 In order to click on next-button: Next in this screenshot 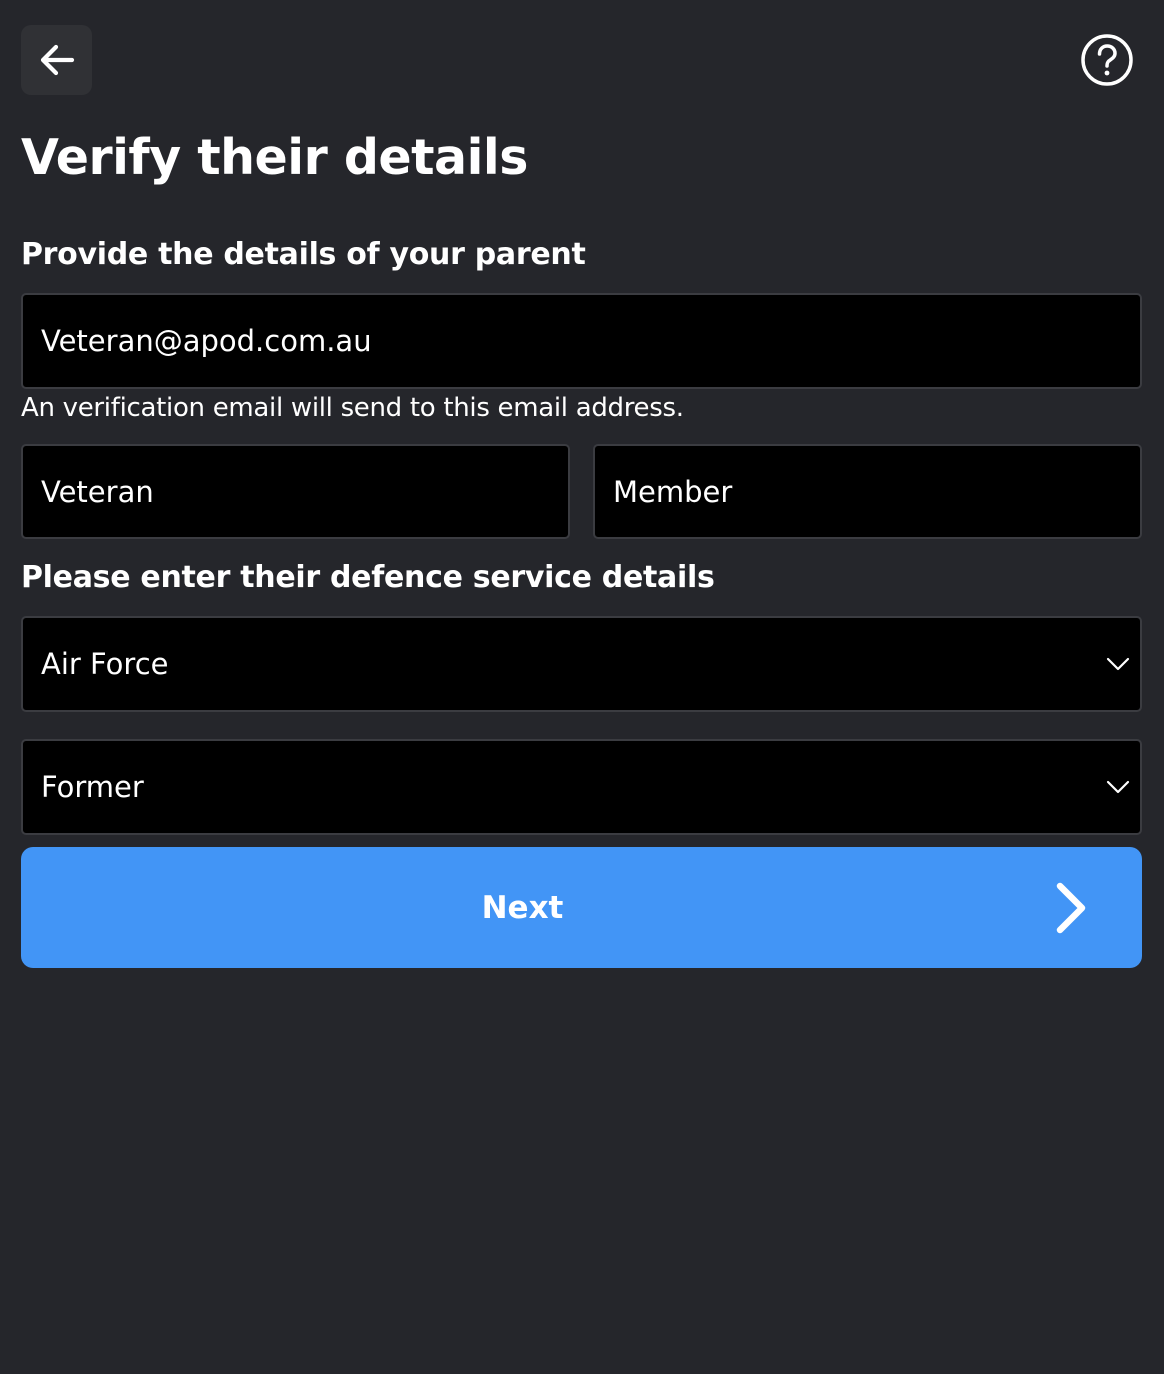, I will do `click(581, 907)`.